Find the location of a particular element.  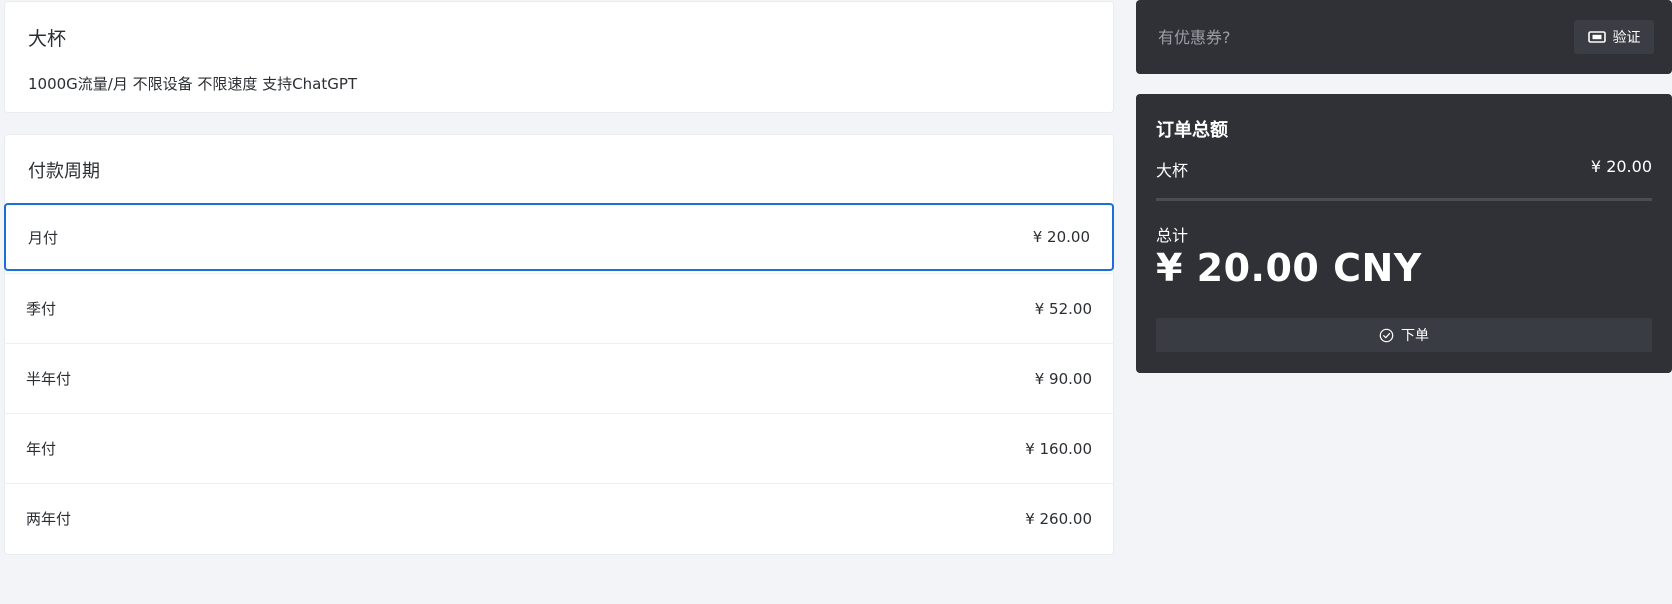

period-option-label: 年付 is located at coordinates (41, 449).